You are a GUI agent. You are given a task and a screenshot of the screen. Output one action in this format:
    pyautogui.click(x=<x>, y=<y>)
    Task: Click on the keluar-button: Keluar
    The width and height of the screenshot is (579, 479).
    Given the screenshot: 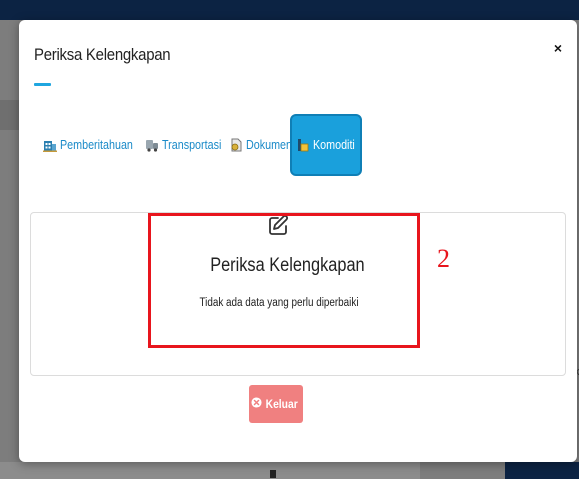 What is the action you would take?
    pyautogui.click(x=276, y=404)
    